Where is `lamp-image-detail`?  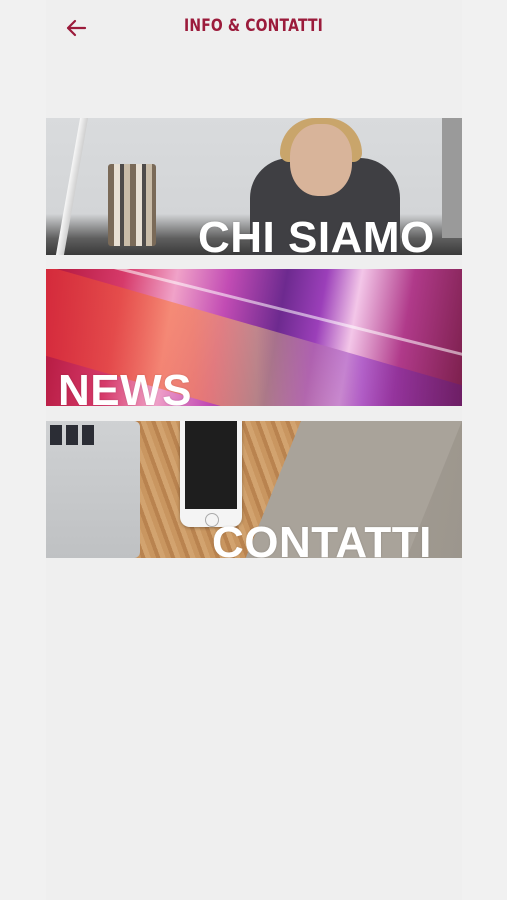
lamp-image-detail is located at coordinates (72, 186).